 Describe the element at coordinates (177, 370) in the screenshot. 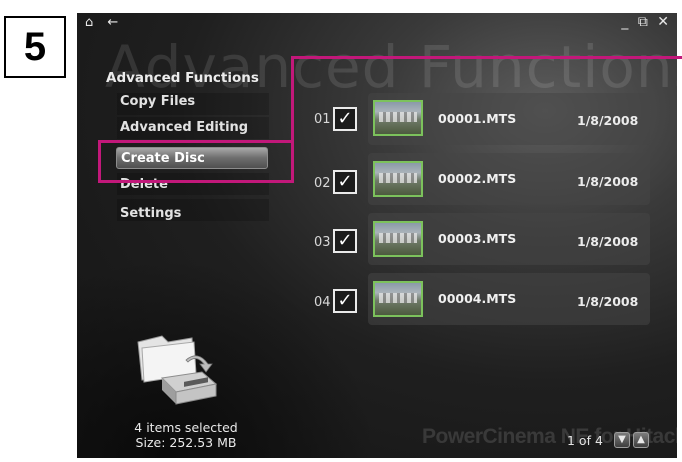

I see `folder-to-disc-icon` at that location.